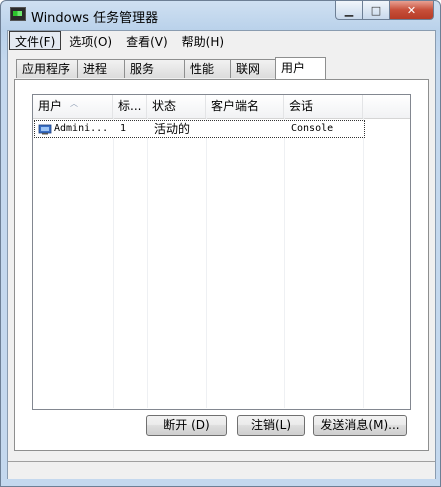 This screenshot has width=441, height=487. What do you see at coordinates (35, 40) in the screenshot?
I see `menu-file: 文件(F)` at bounding box center [35, 40].